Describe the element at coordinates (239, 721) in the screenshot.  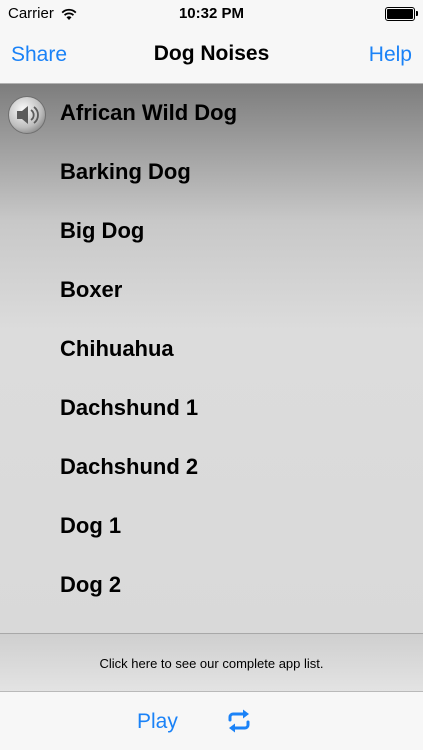
I see `repeat-icon` at that location.